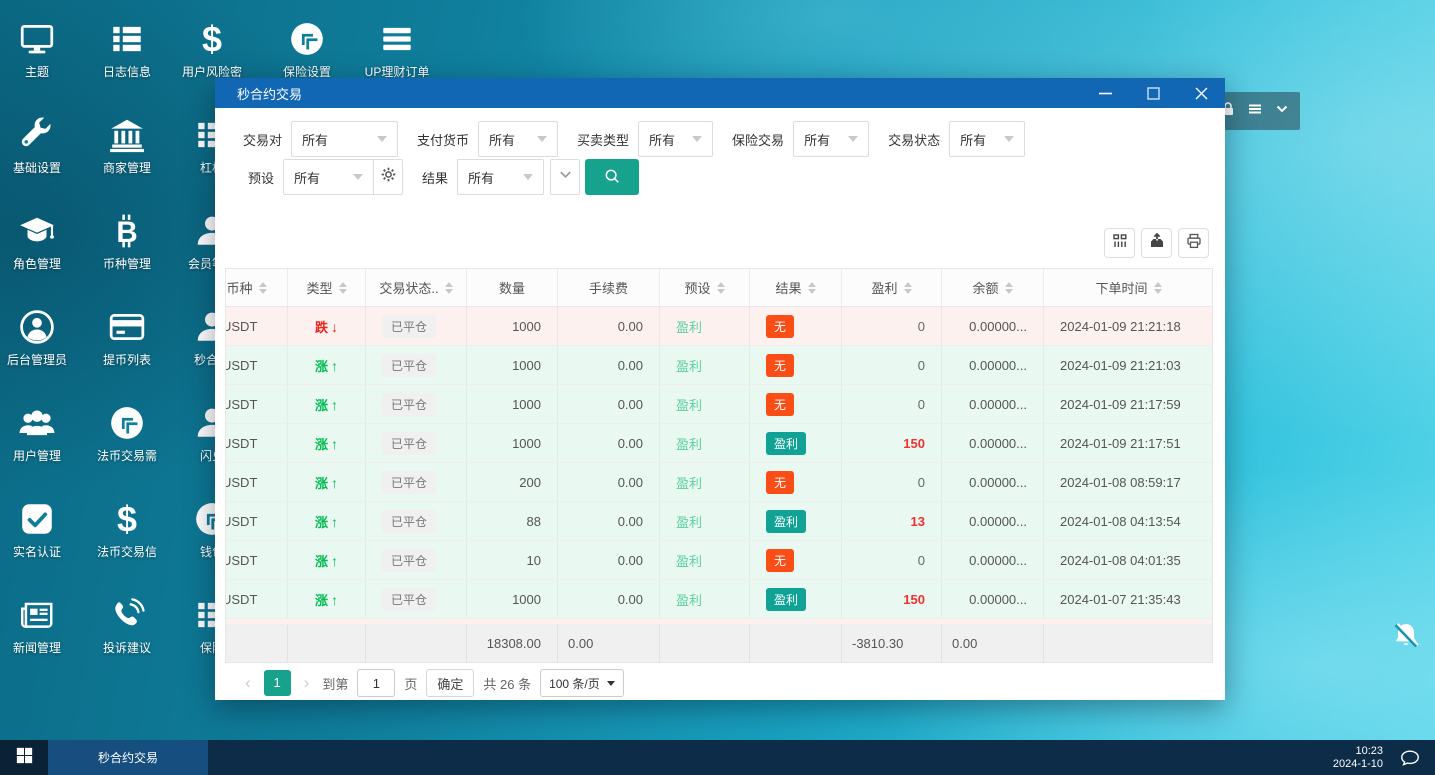  Describe the element at coordinates (892, 643) in the screenshot. I see `summary-profit: -3810.30` at that location.